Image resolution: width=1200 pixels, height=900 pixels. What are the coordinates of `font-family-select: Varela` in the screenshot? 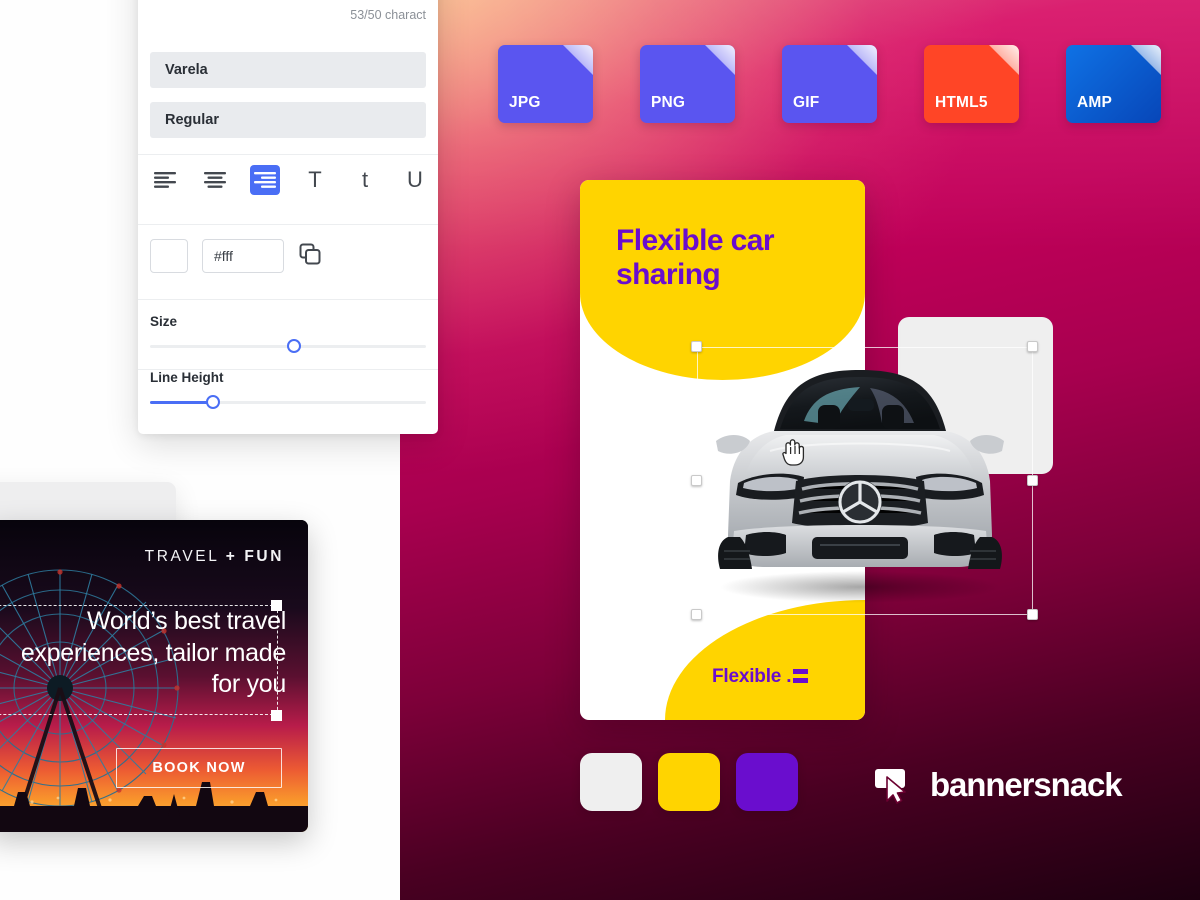 It's located at (288, 70).